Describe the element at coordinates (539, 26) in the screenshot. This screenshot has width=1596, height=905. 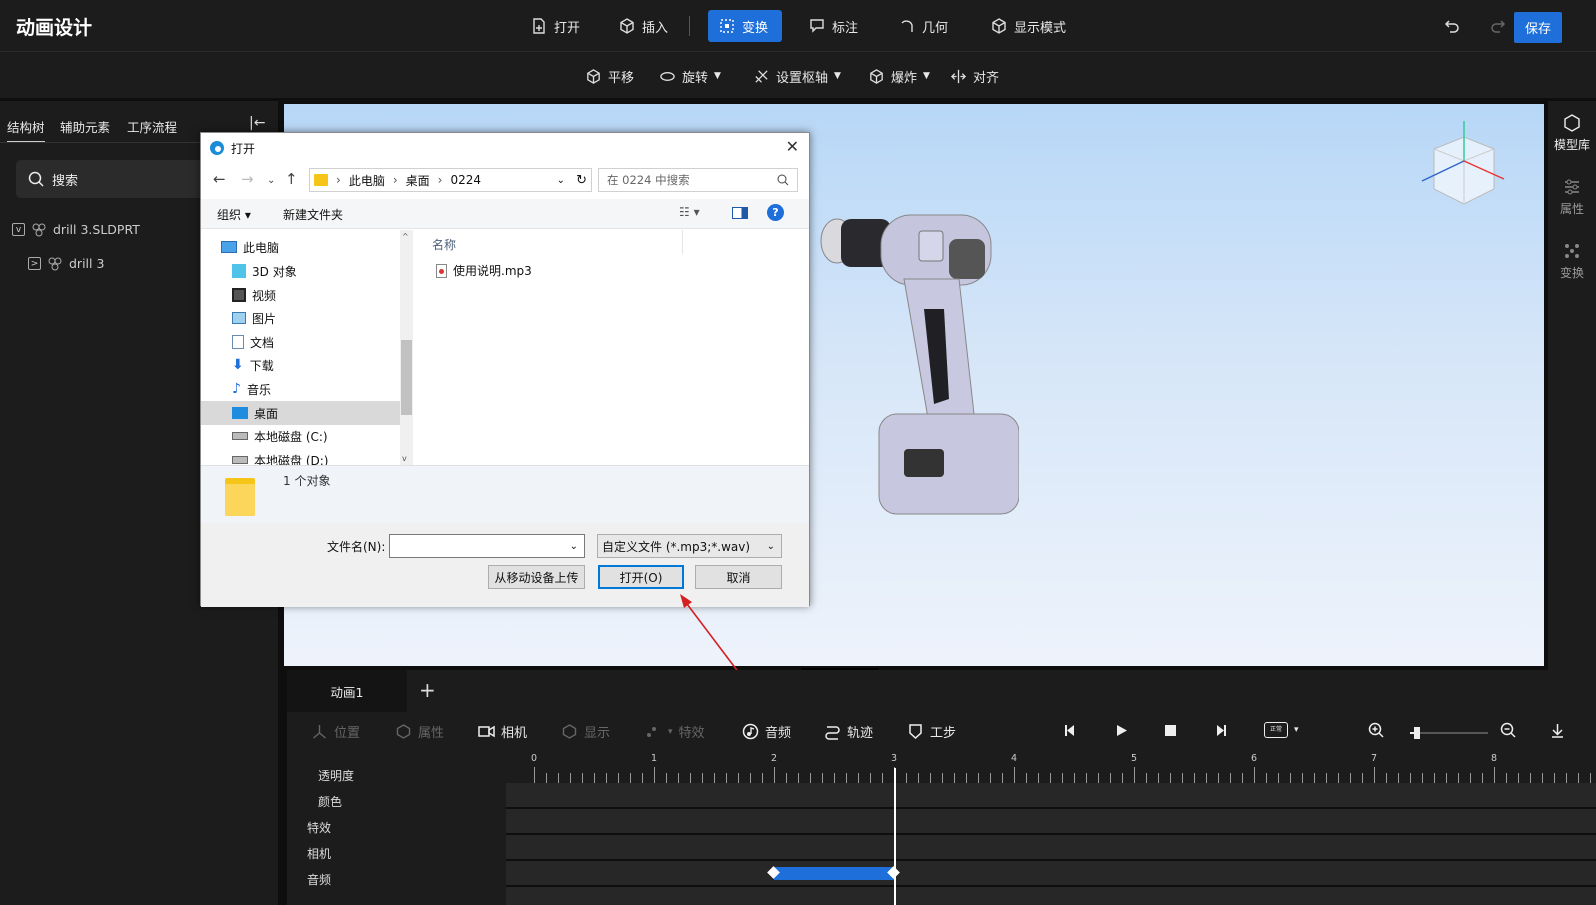
I see `file-open-icon` at that location.